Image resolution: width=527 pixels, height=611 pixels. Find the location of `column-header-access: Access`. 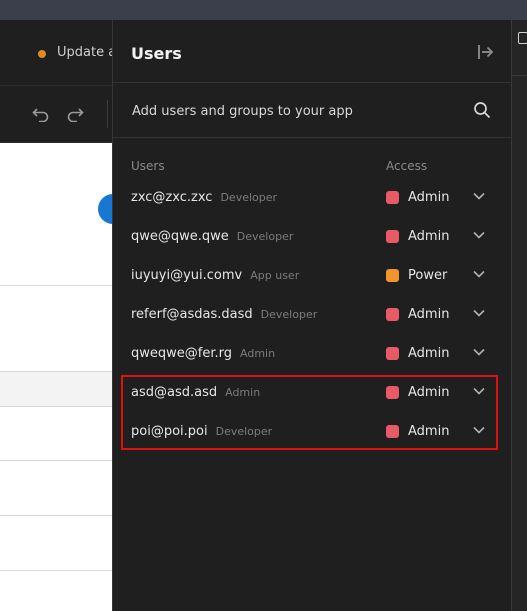

column-header-access: Access is located at coordinates (407, 166).